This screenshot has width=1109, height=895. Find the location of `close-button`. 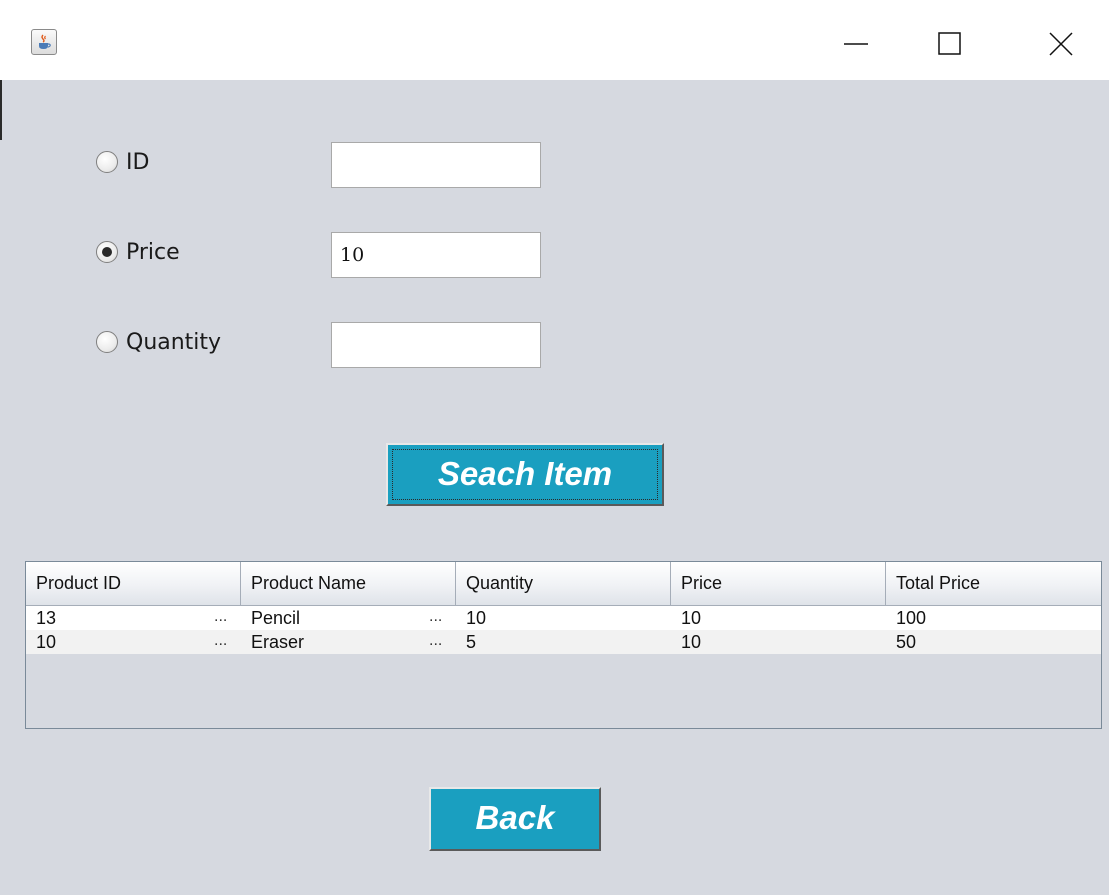

close-button is located at coordinates (1061, 44).